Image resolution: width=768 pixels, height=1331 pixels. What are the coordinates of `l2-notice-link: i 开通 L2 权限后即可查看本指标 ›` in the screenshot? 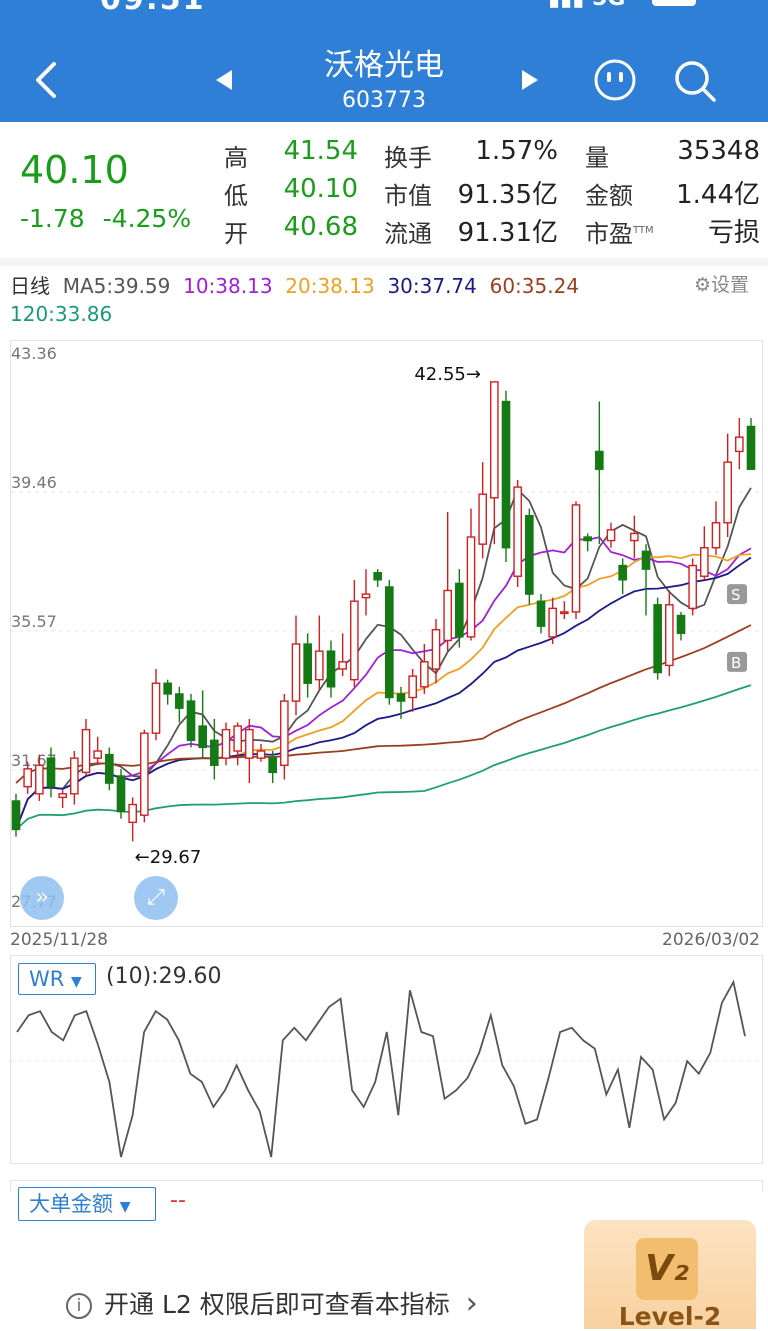 It's located at (272, 1303).